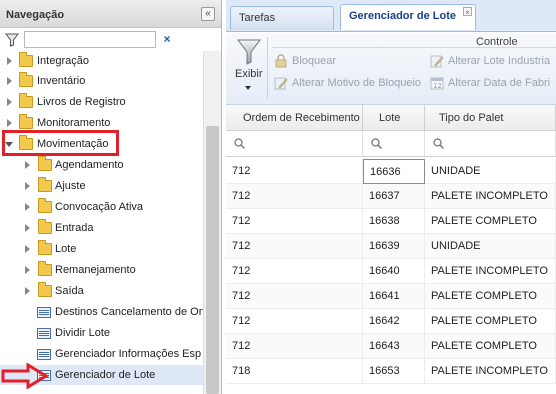 Image resolution: width=556 pixels, height=394 pixels. Describe the element at coordinates (66, 249) in the screenshot. I see `tree-item-label: Lote` at that location.